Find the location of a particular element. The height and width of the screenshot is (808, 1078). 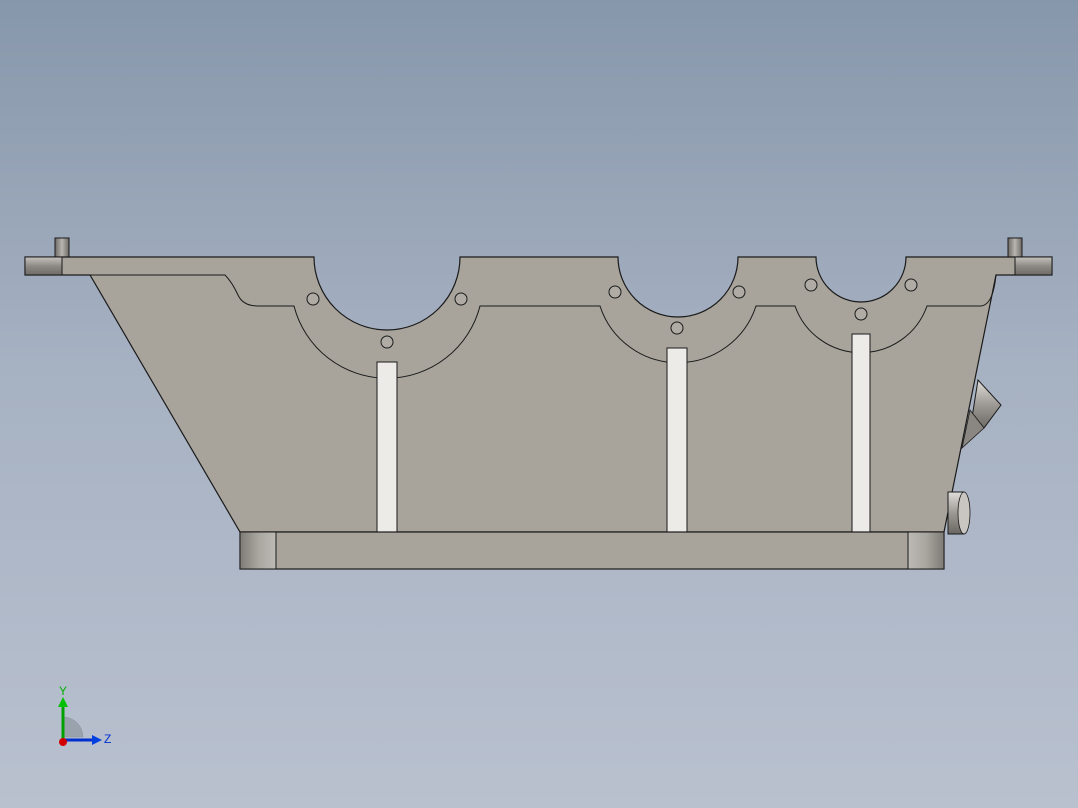

right-flange-lug is located at coordinates (1033, 266).